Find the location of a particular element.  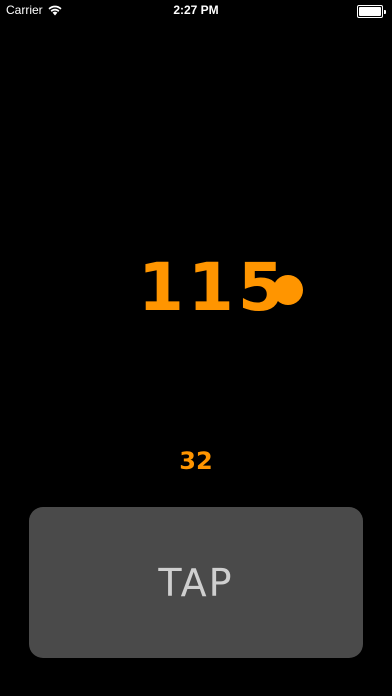

tempo-display: 115 is located at coordinates (196, 288).